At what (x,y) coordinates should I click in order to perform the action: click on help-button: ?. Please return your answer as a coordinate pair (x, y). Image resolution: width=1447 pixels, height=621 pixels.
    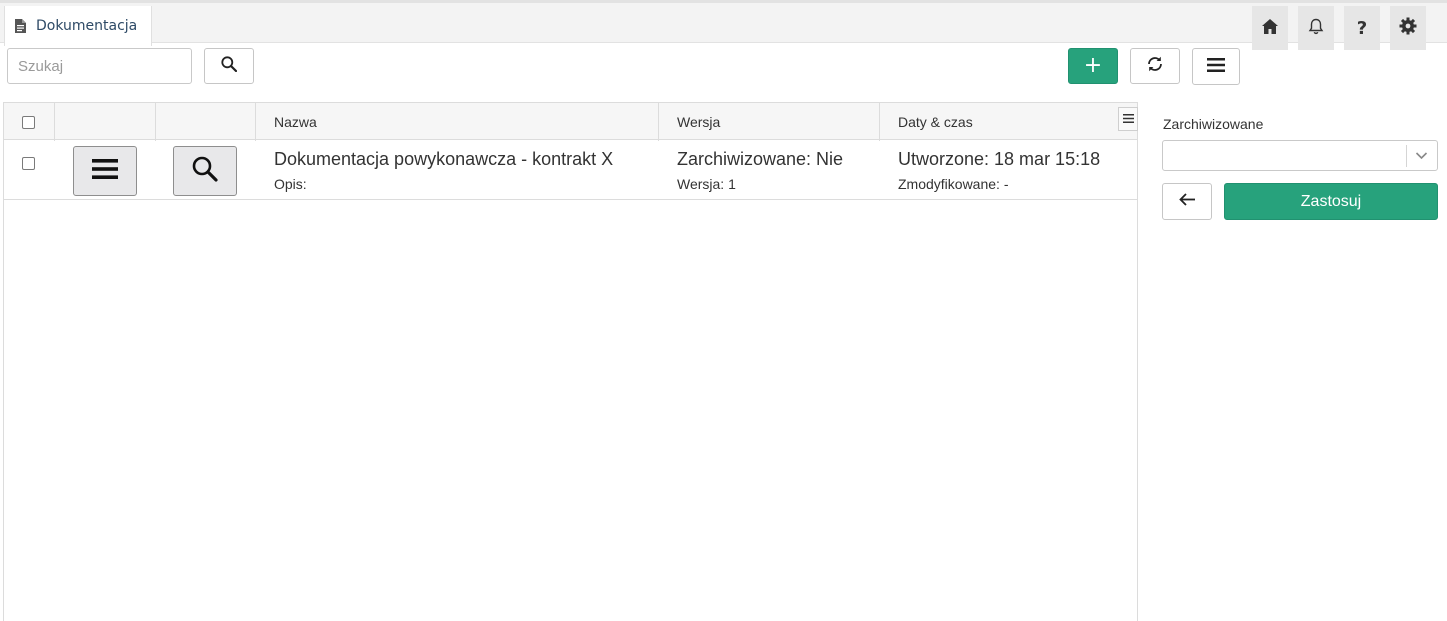
    Looking at the image, I should click on (1362, 28).